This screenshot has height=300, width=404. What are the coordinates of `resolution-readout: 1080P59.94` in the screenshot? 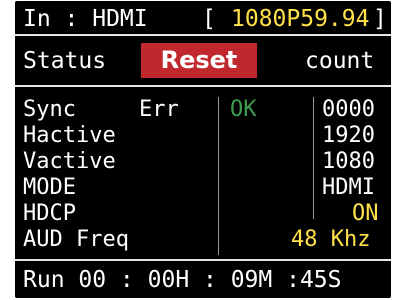 It's located at (300, 19).